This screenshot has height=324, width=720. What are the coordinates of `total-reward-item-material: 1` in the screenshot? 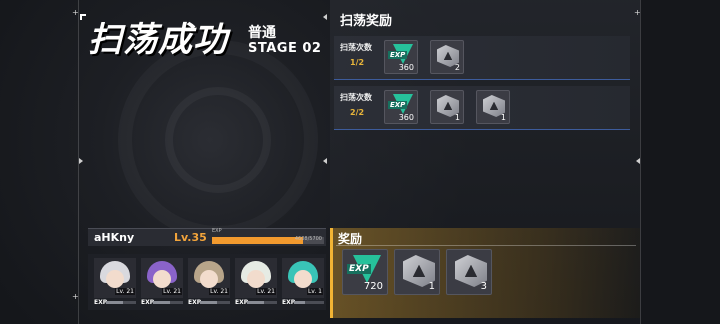 It's located at (417, 272).